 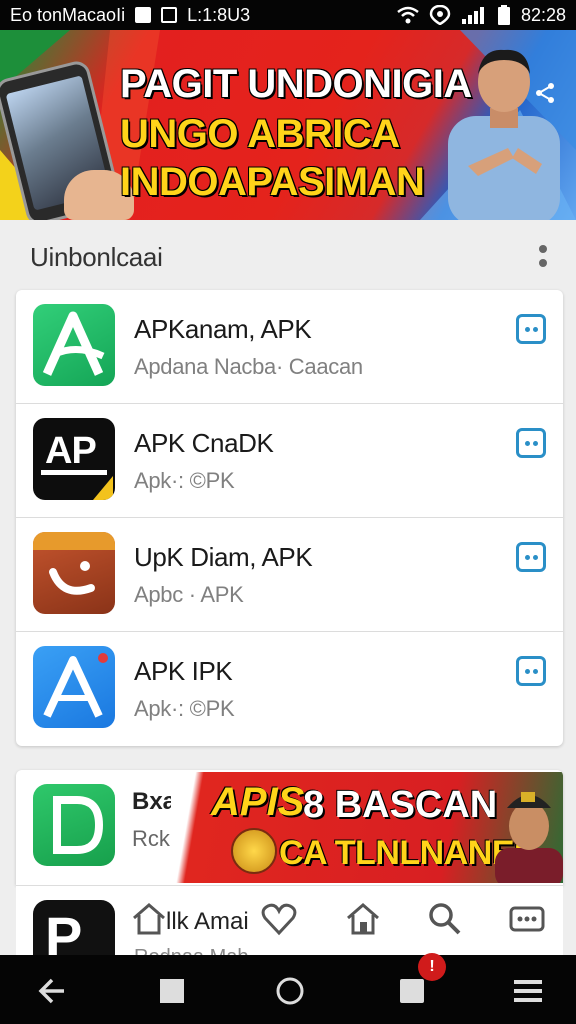 I want to click on status-time-left: L:1:8U3, so click(x=219, y=14).